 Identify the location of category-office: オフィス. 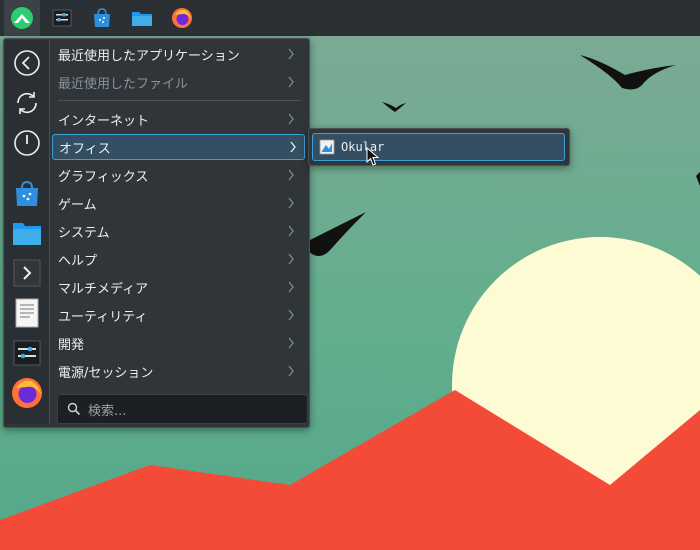
(178, 147).